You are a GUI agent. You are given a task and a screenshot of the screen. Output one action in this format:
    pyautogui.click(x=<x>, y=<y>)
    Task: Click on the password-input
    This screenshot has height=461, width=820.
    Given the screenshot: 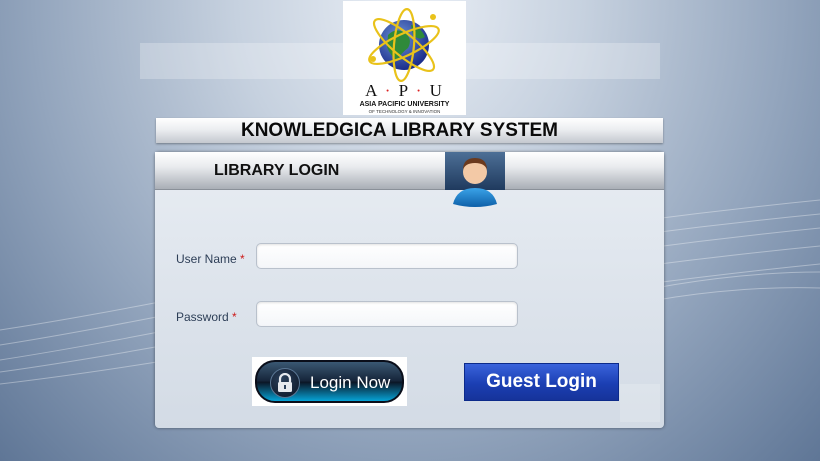 What is the action you would take?
    pyautogui.click(x=387, y=314)
    